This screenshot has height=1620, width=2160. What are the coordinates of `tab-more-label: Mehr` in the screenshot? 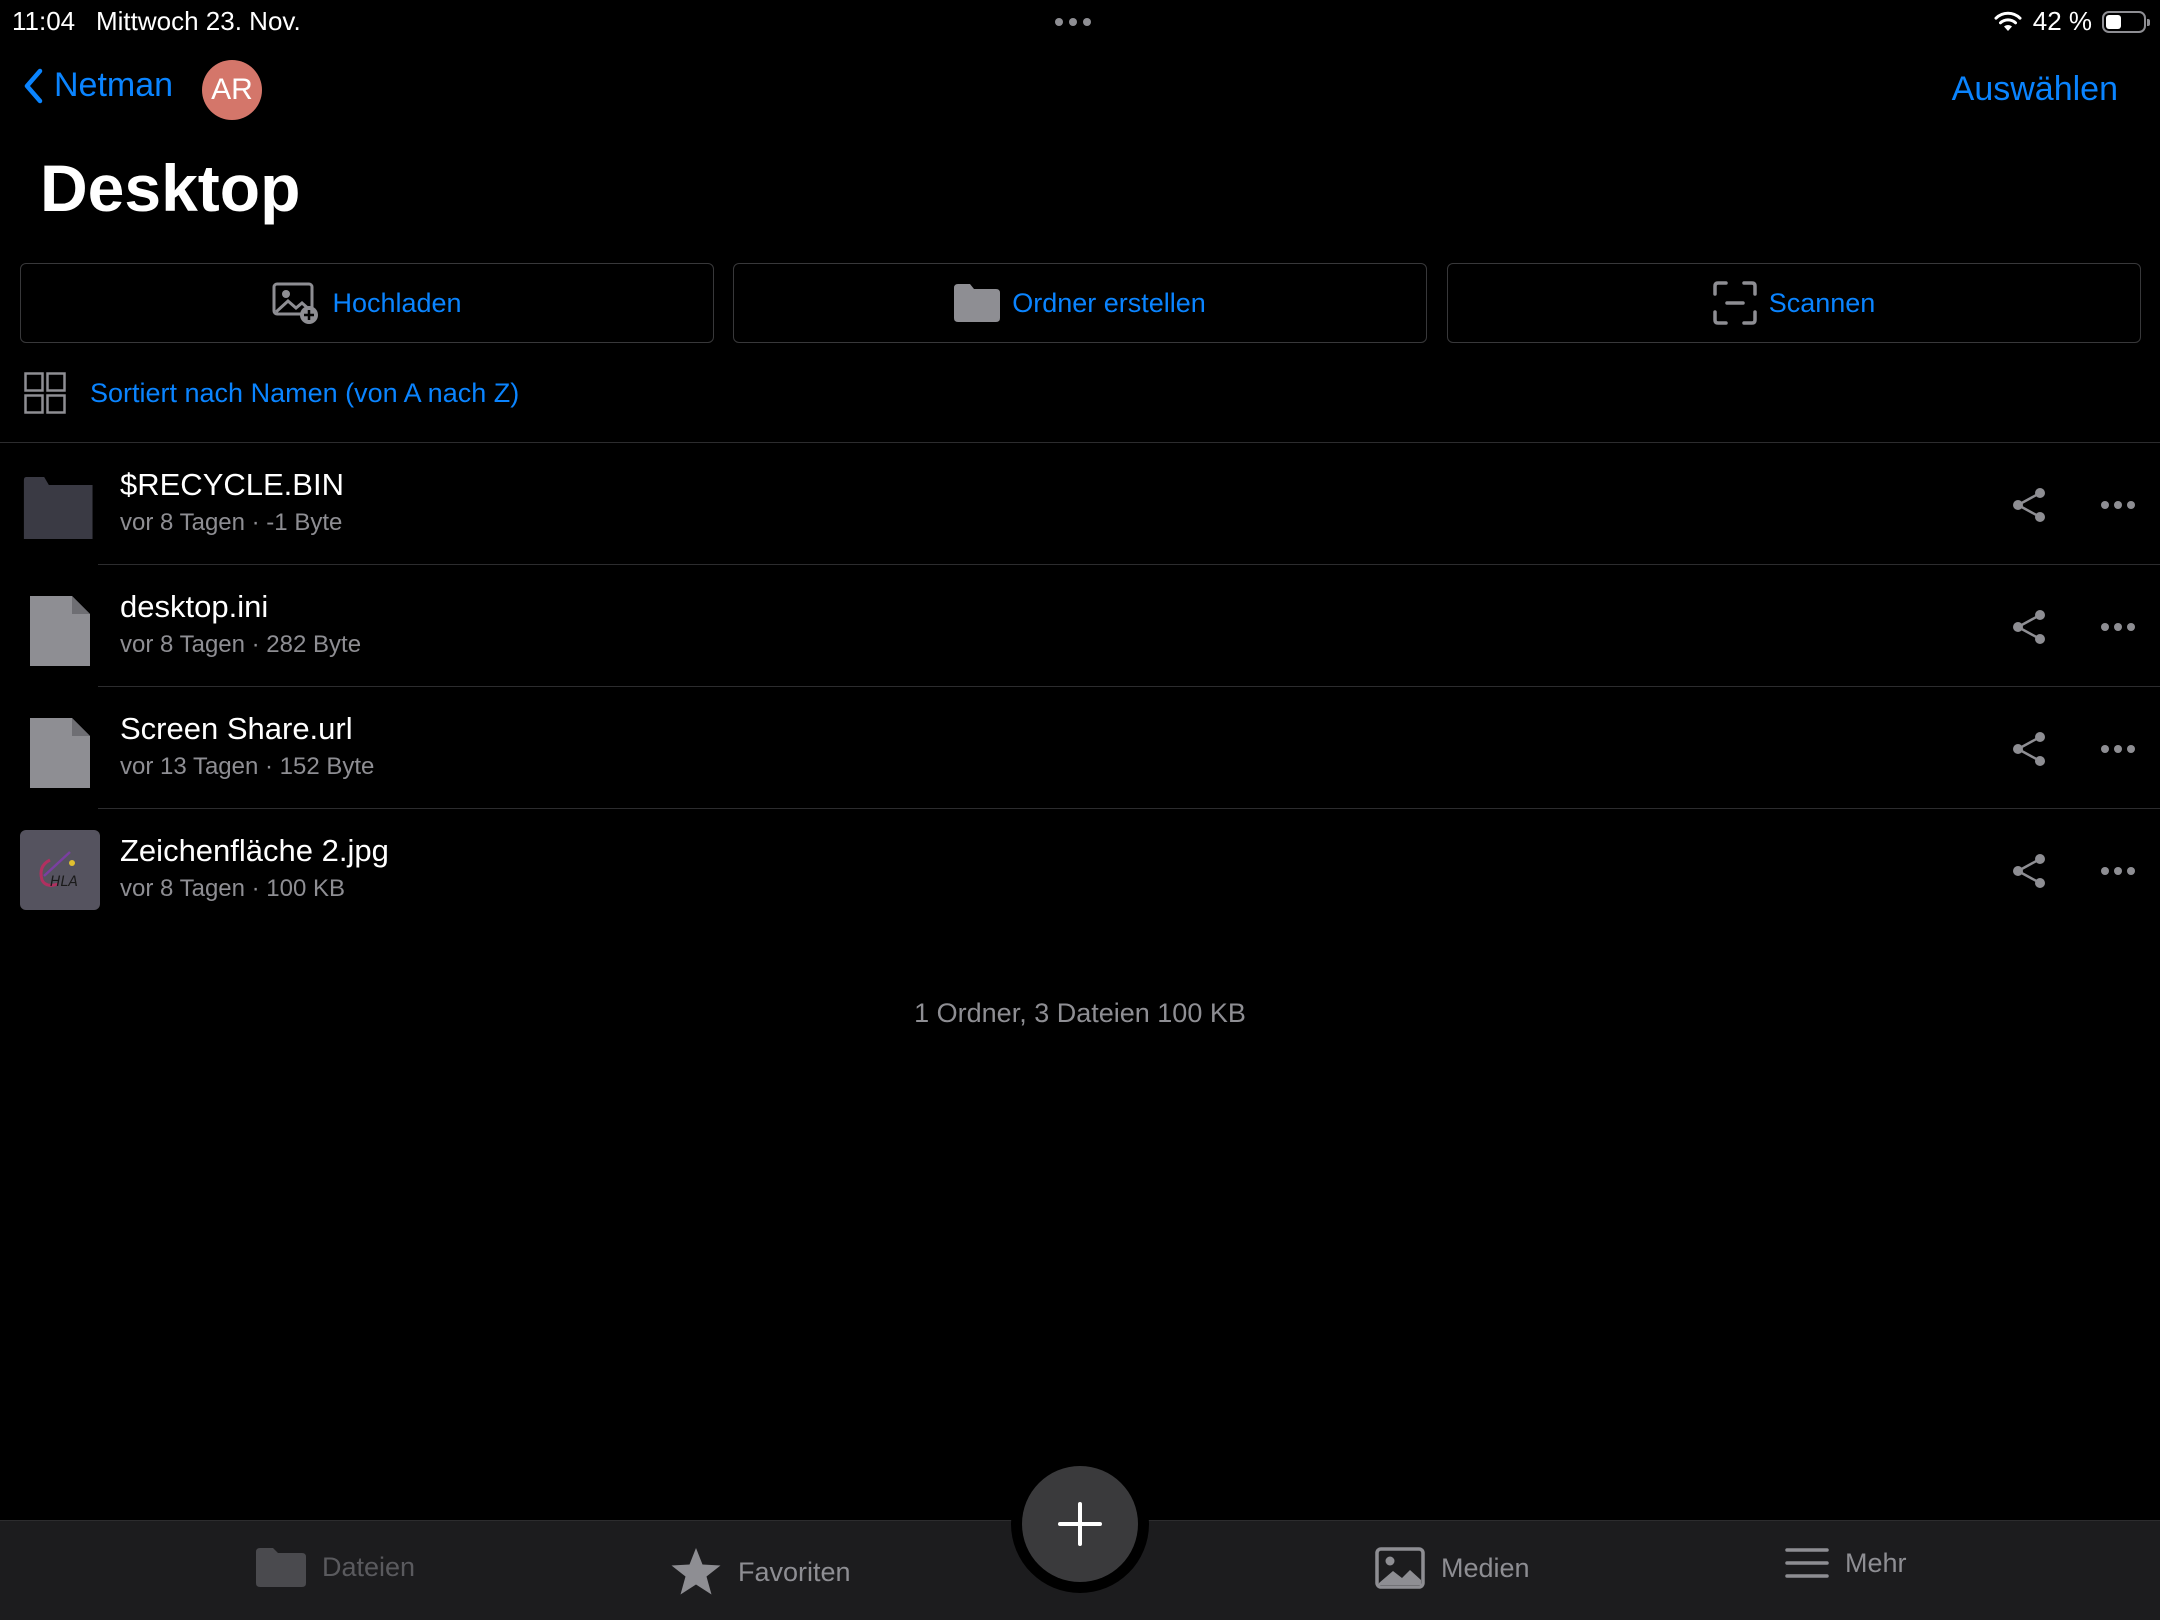 It's located at (1876, 1562).